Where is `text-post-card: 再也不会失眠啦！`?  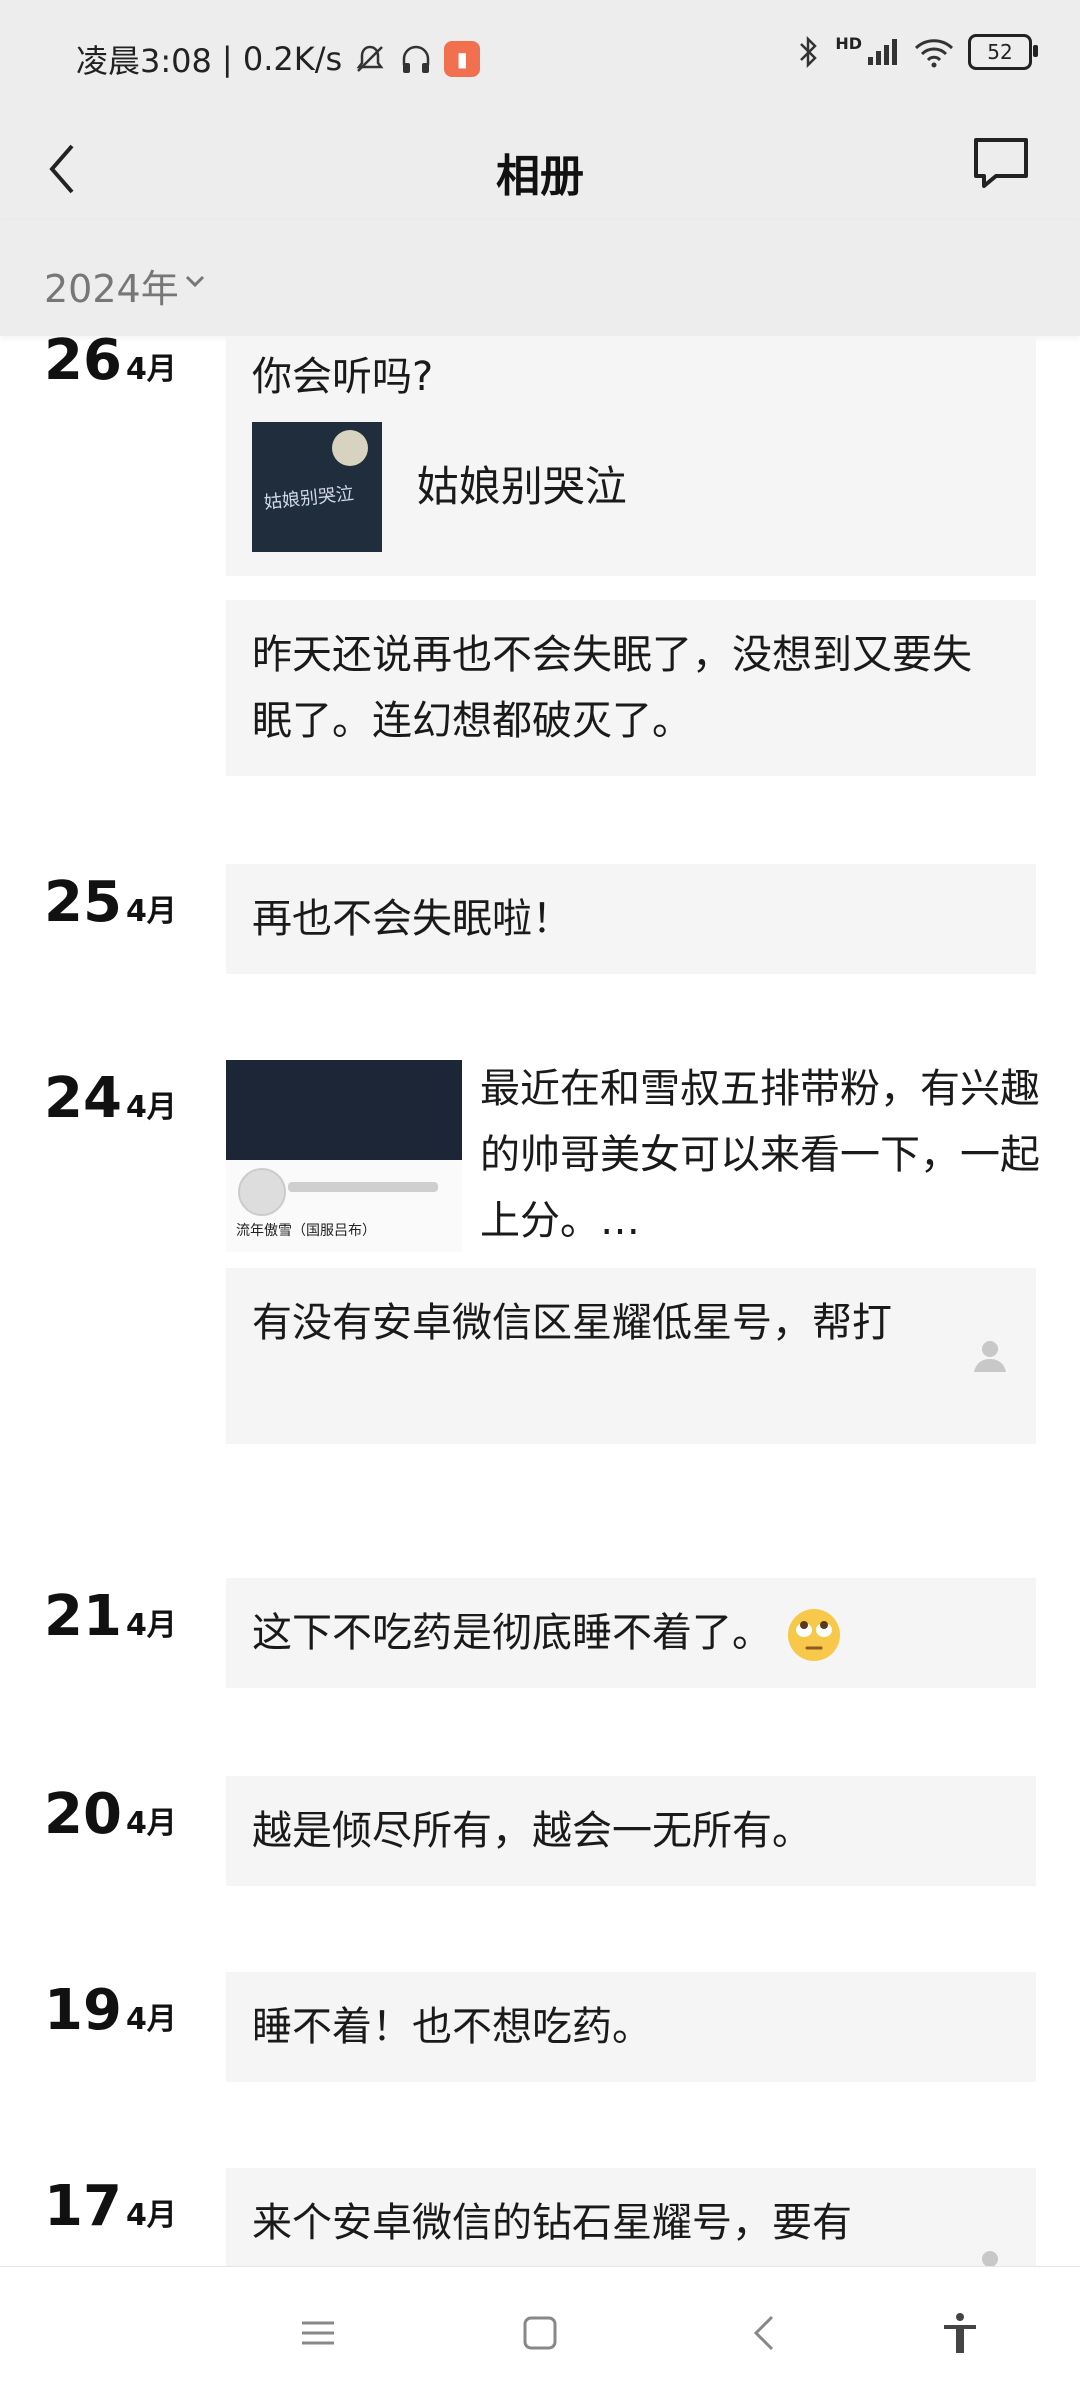 text-post-card: 再也不会失眠啦！ is located at coordinates (631, 919).